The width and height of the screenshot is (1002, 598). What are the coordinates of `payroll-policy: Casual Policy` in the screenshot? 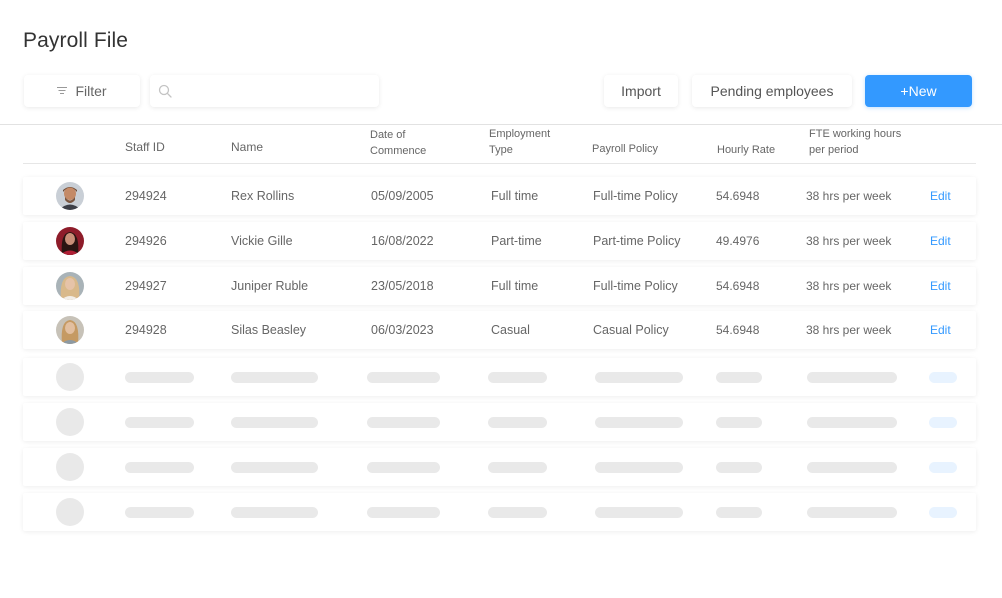 It's located at (631, 330).